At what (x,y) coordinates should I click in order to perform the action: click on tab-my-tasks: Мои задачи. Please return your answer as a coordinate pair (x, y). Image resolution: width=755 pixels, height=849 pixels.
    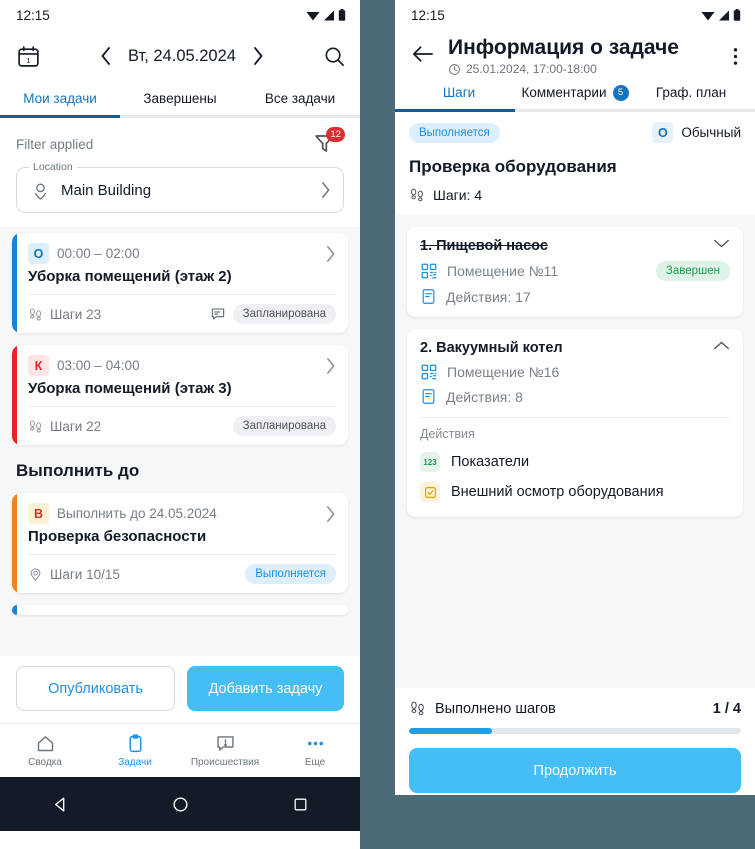
    Looking at the image, I should click on (60, 98).